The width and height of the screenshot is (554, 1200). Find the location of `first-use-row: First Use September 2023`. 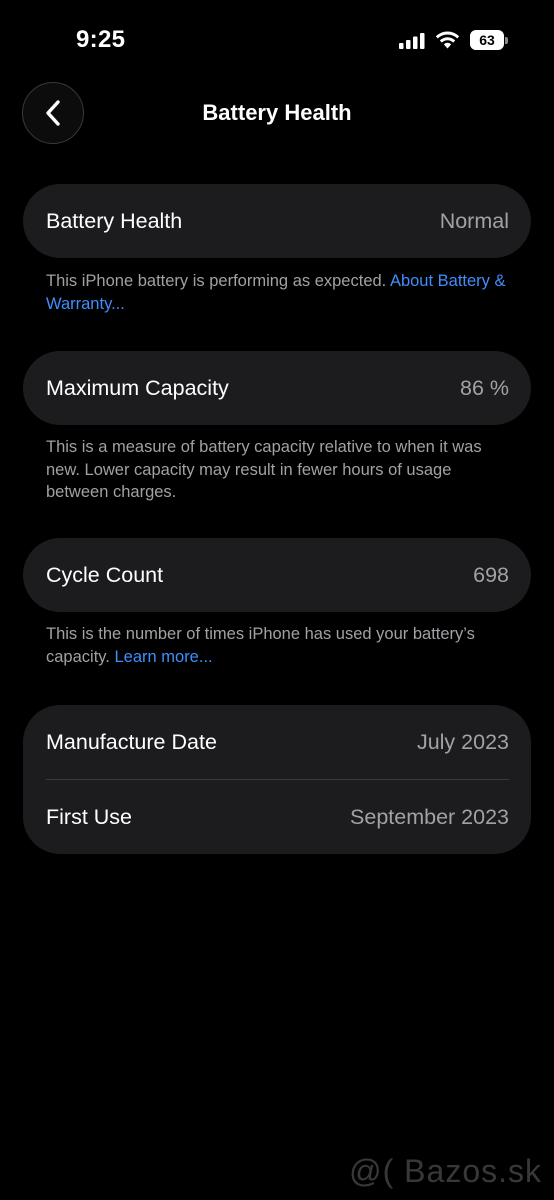

first-use-row: First Use September 2023 is located at coordinates (277, 817).